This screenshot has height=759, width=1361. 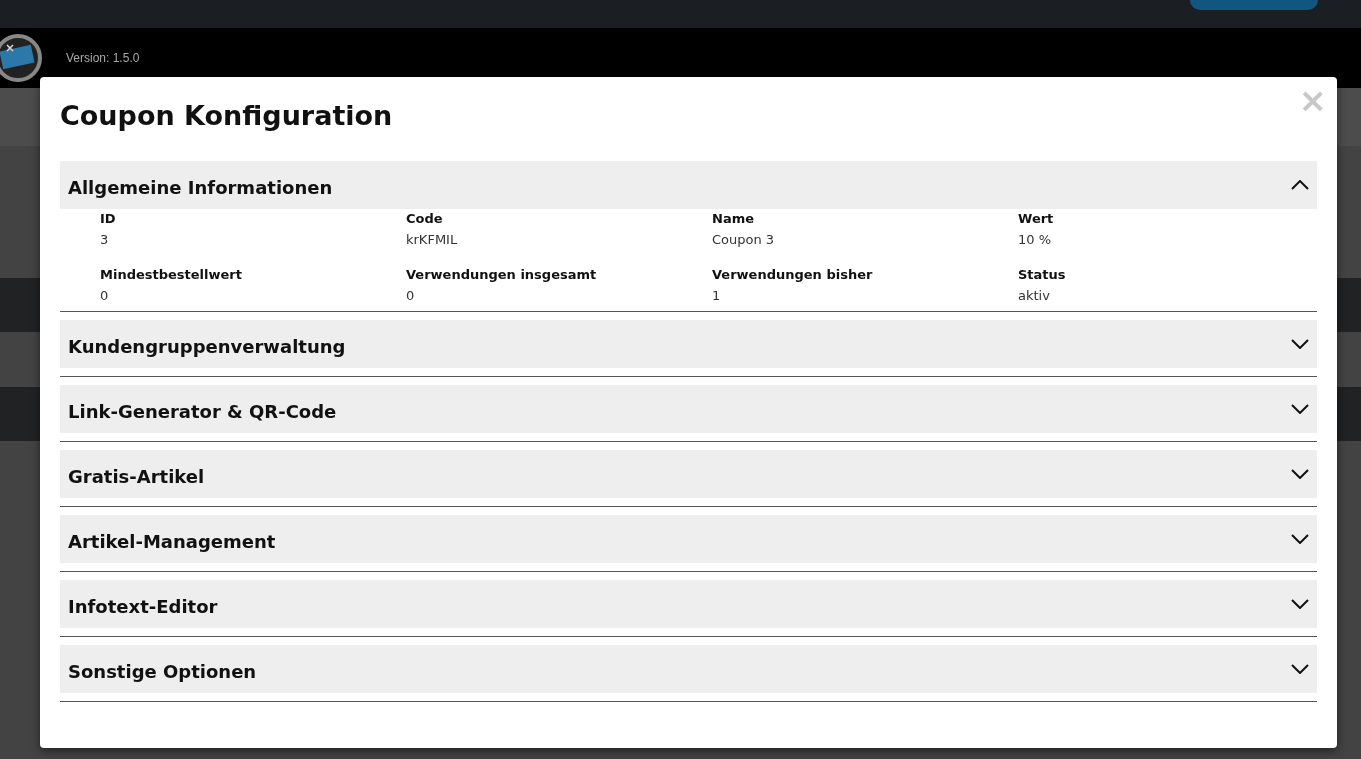 I want to click on section-header: Kundengruppenverwaltung, so click(x=688, y=344).